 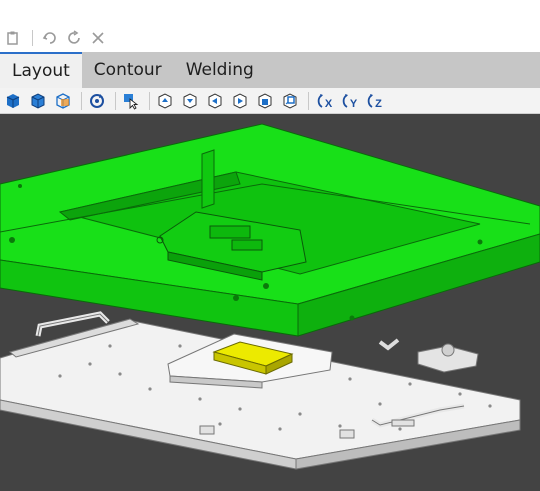 What do you see at coordinates (63, 101) in the screenshot?
I see `wireframe-view-icon` at bounding box center [63, 101].